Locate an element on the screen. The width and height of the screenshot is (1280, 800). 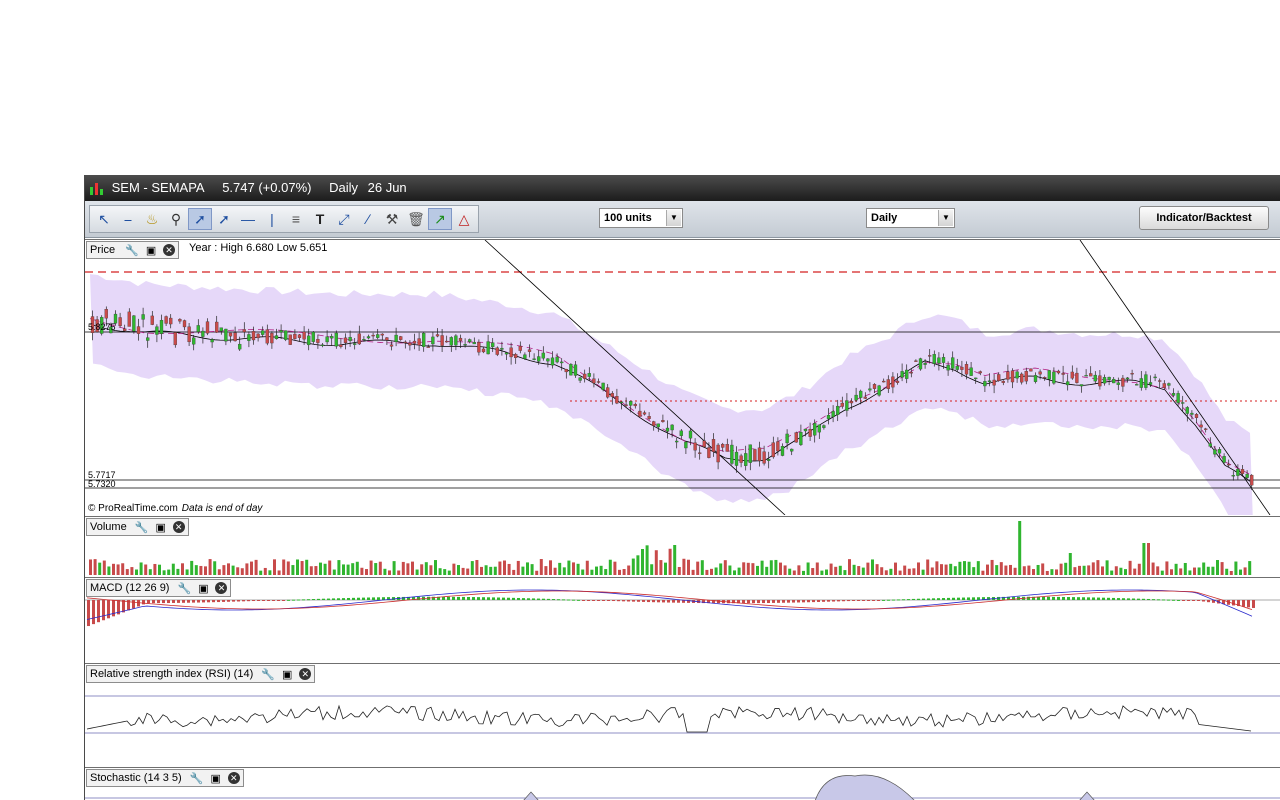
pattern-icon: △ is located at coordinates (464, 219).